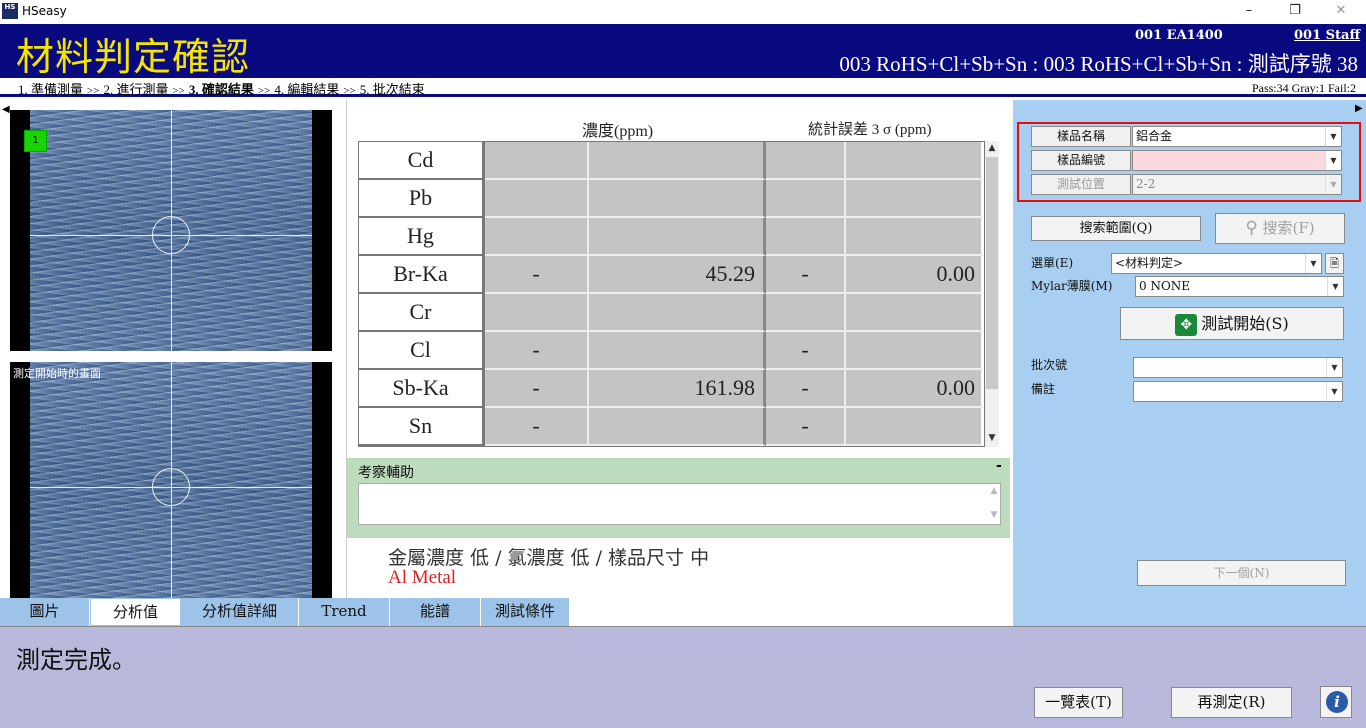  What do you see at coordinates (1231, 702) in the screenshot?
I see `remeasure-button: 再測定(R)` at bounding box center [1231, 702].